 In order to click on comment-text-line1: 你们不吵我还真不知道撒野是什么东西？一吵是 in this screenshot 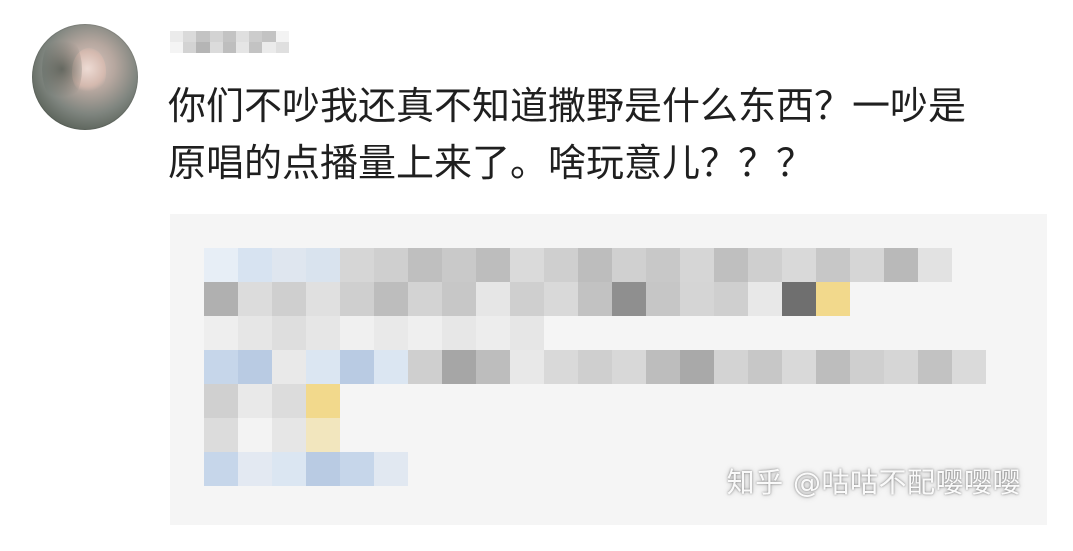, I will do `click(567, 106)`.